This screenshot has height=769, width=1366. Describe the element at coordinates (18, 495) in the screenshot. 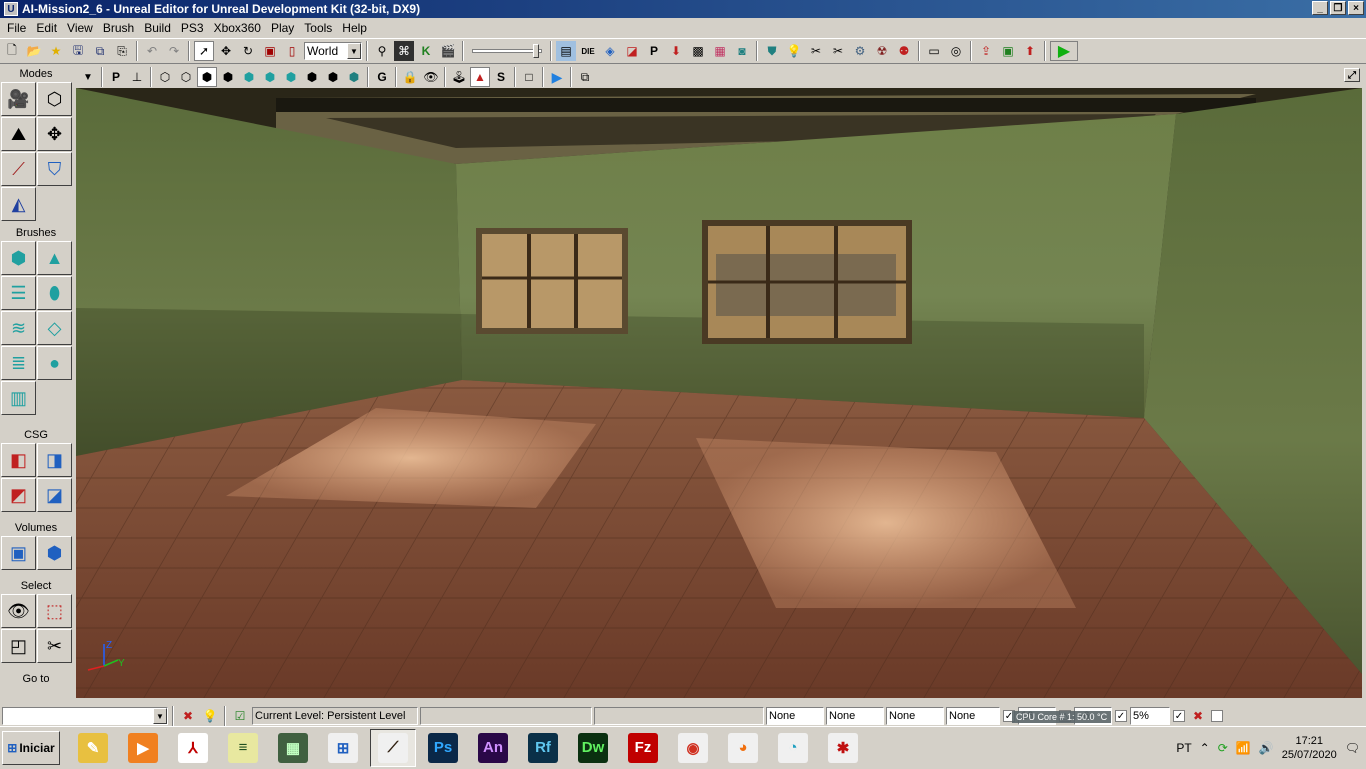

I see `csg-intersect-icon: ◩` at that location.